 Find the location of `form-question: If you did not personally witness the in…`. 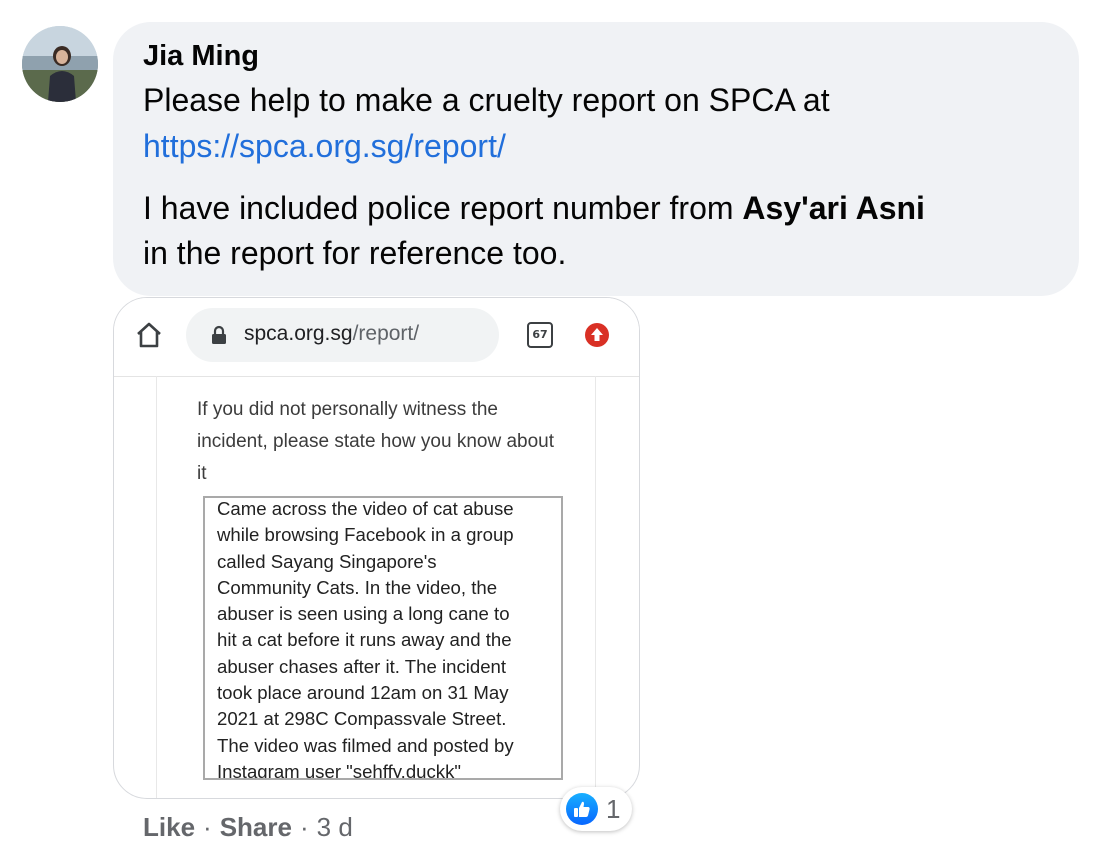

form-question: If you did not personally witness the in… is located at coordinates (376, 441).